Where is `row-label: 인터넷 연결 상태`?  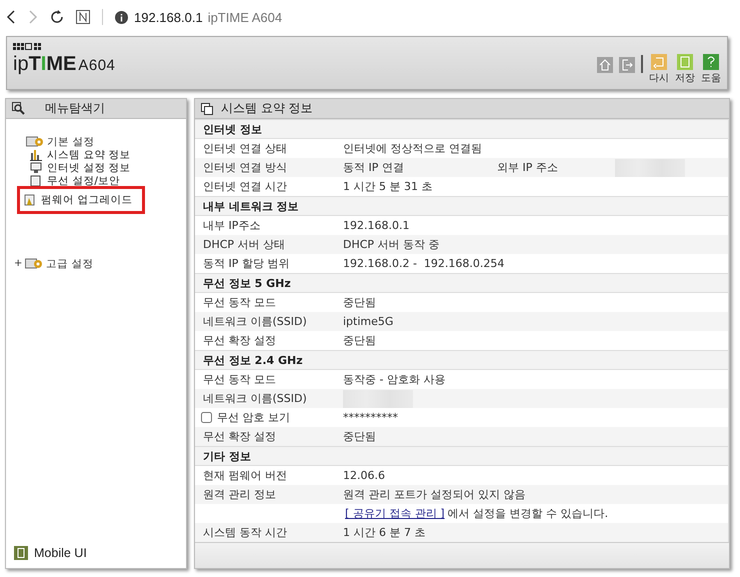
row-label: 인터넷 연결 상태 is located at coordinates (245, 148).